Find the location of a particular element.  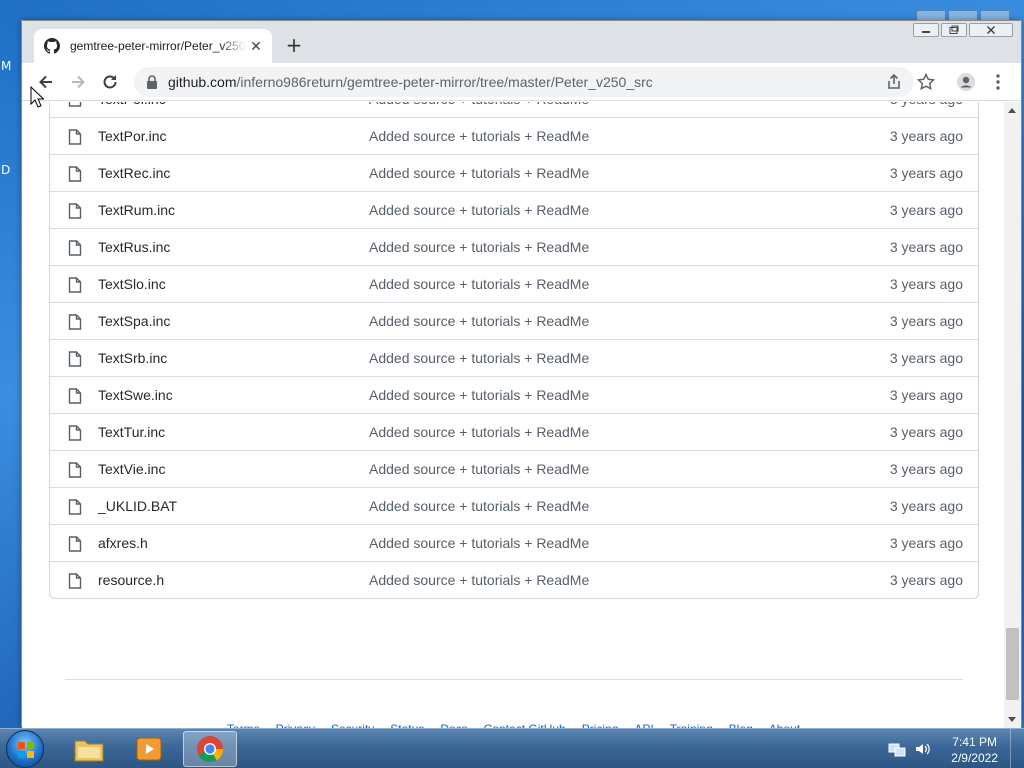

file-name-link: TextSrb.inc is located at coordinates (132, 358).